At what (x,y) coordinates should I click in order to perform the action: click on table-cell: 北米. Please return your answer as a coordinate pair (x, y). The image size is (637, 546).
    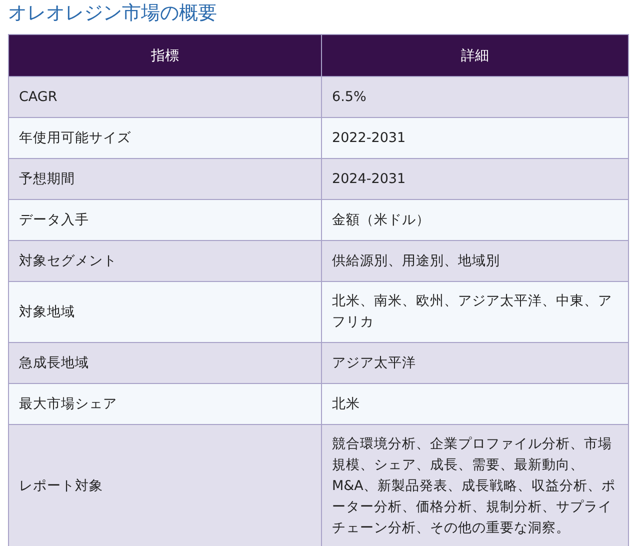
    Looking at the image, I should click on (475, 404).